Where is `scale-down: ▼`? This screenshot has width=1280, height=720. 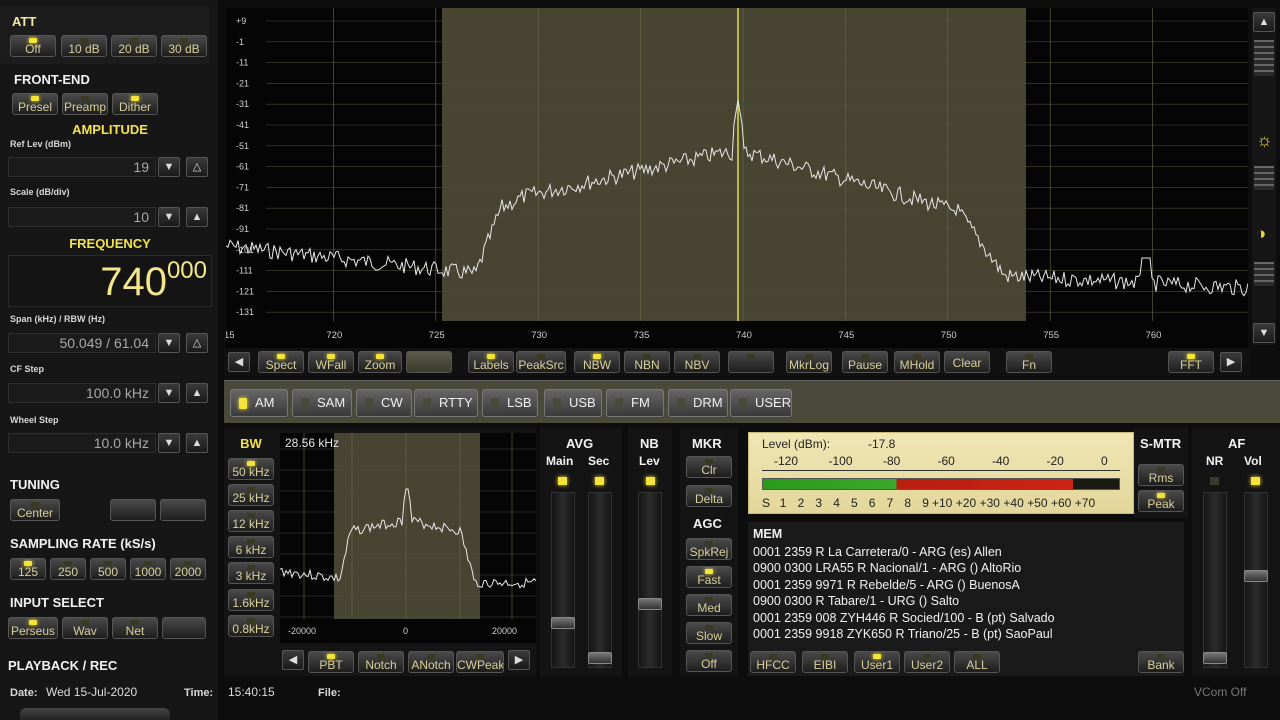
scale-down: ▼ is located at coordinates (169, 217).